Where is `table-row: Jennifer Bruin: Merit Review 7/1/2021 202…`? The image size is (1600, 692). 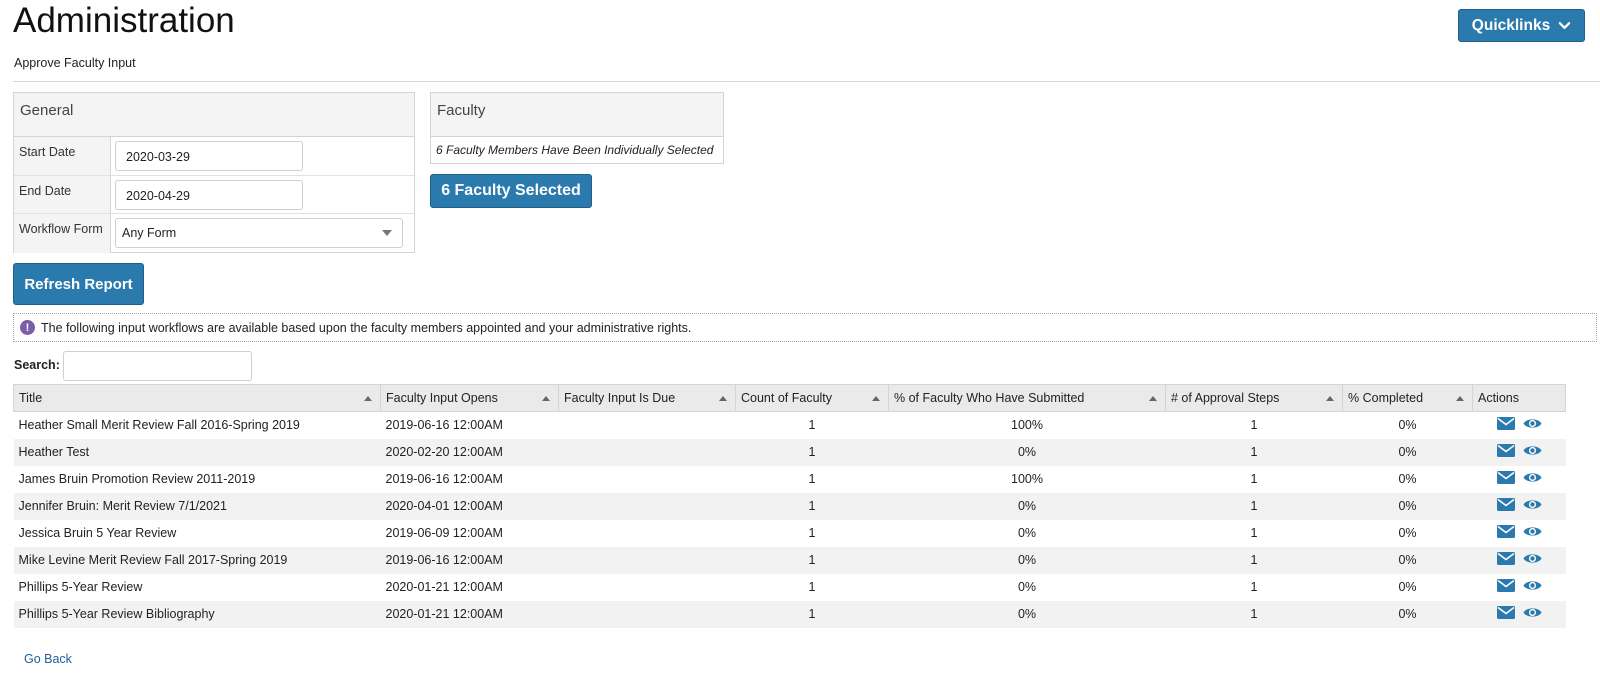 table-row: Jennifer Bruin: Merit Review 7/1/2021 202… is located at coordinates (789, 506).